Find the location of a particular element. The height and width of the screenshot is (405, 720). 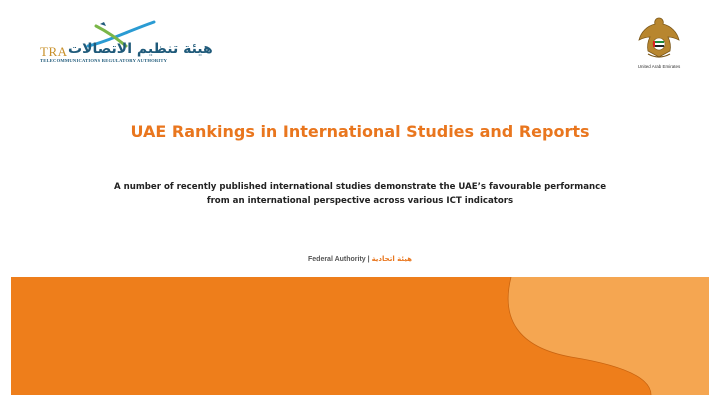

decorative-curve-shape is located at coordinates (608, 336).